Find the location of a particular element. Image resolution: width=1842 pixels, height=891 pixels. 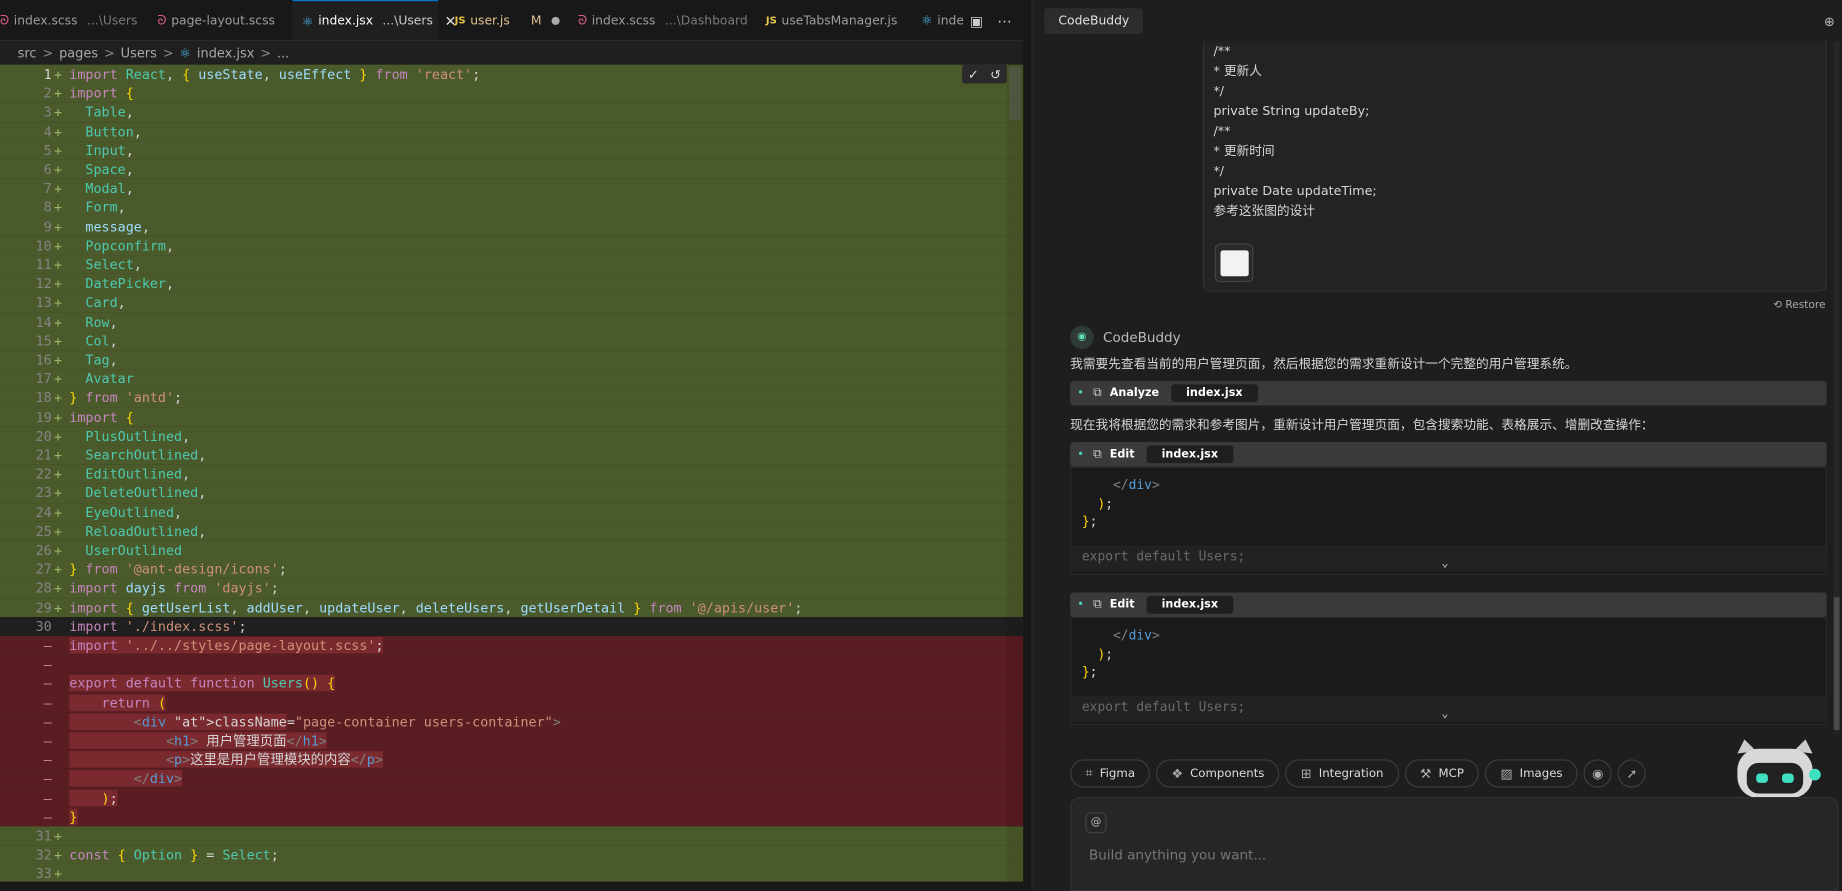

mention-button: @ is located at coordinates (1096, 823).